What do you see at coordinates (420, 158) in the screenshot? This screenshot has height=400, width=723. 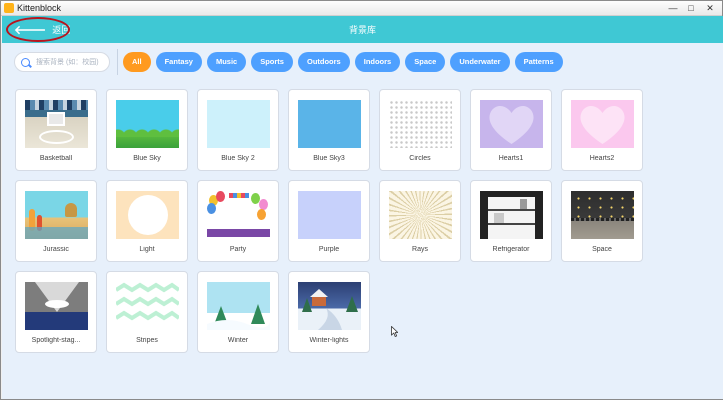 I see `backdrop-name: Circles` at bounding box center [420, 158].